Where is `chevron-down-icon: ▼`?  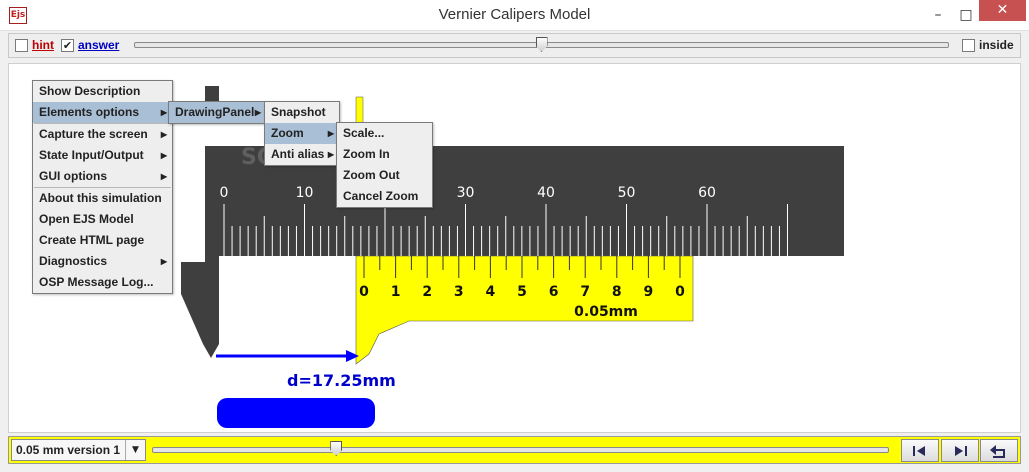
chevron-down-icon: ▼ is located at coordinates (135, 450).